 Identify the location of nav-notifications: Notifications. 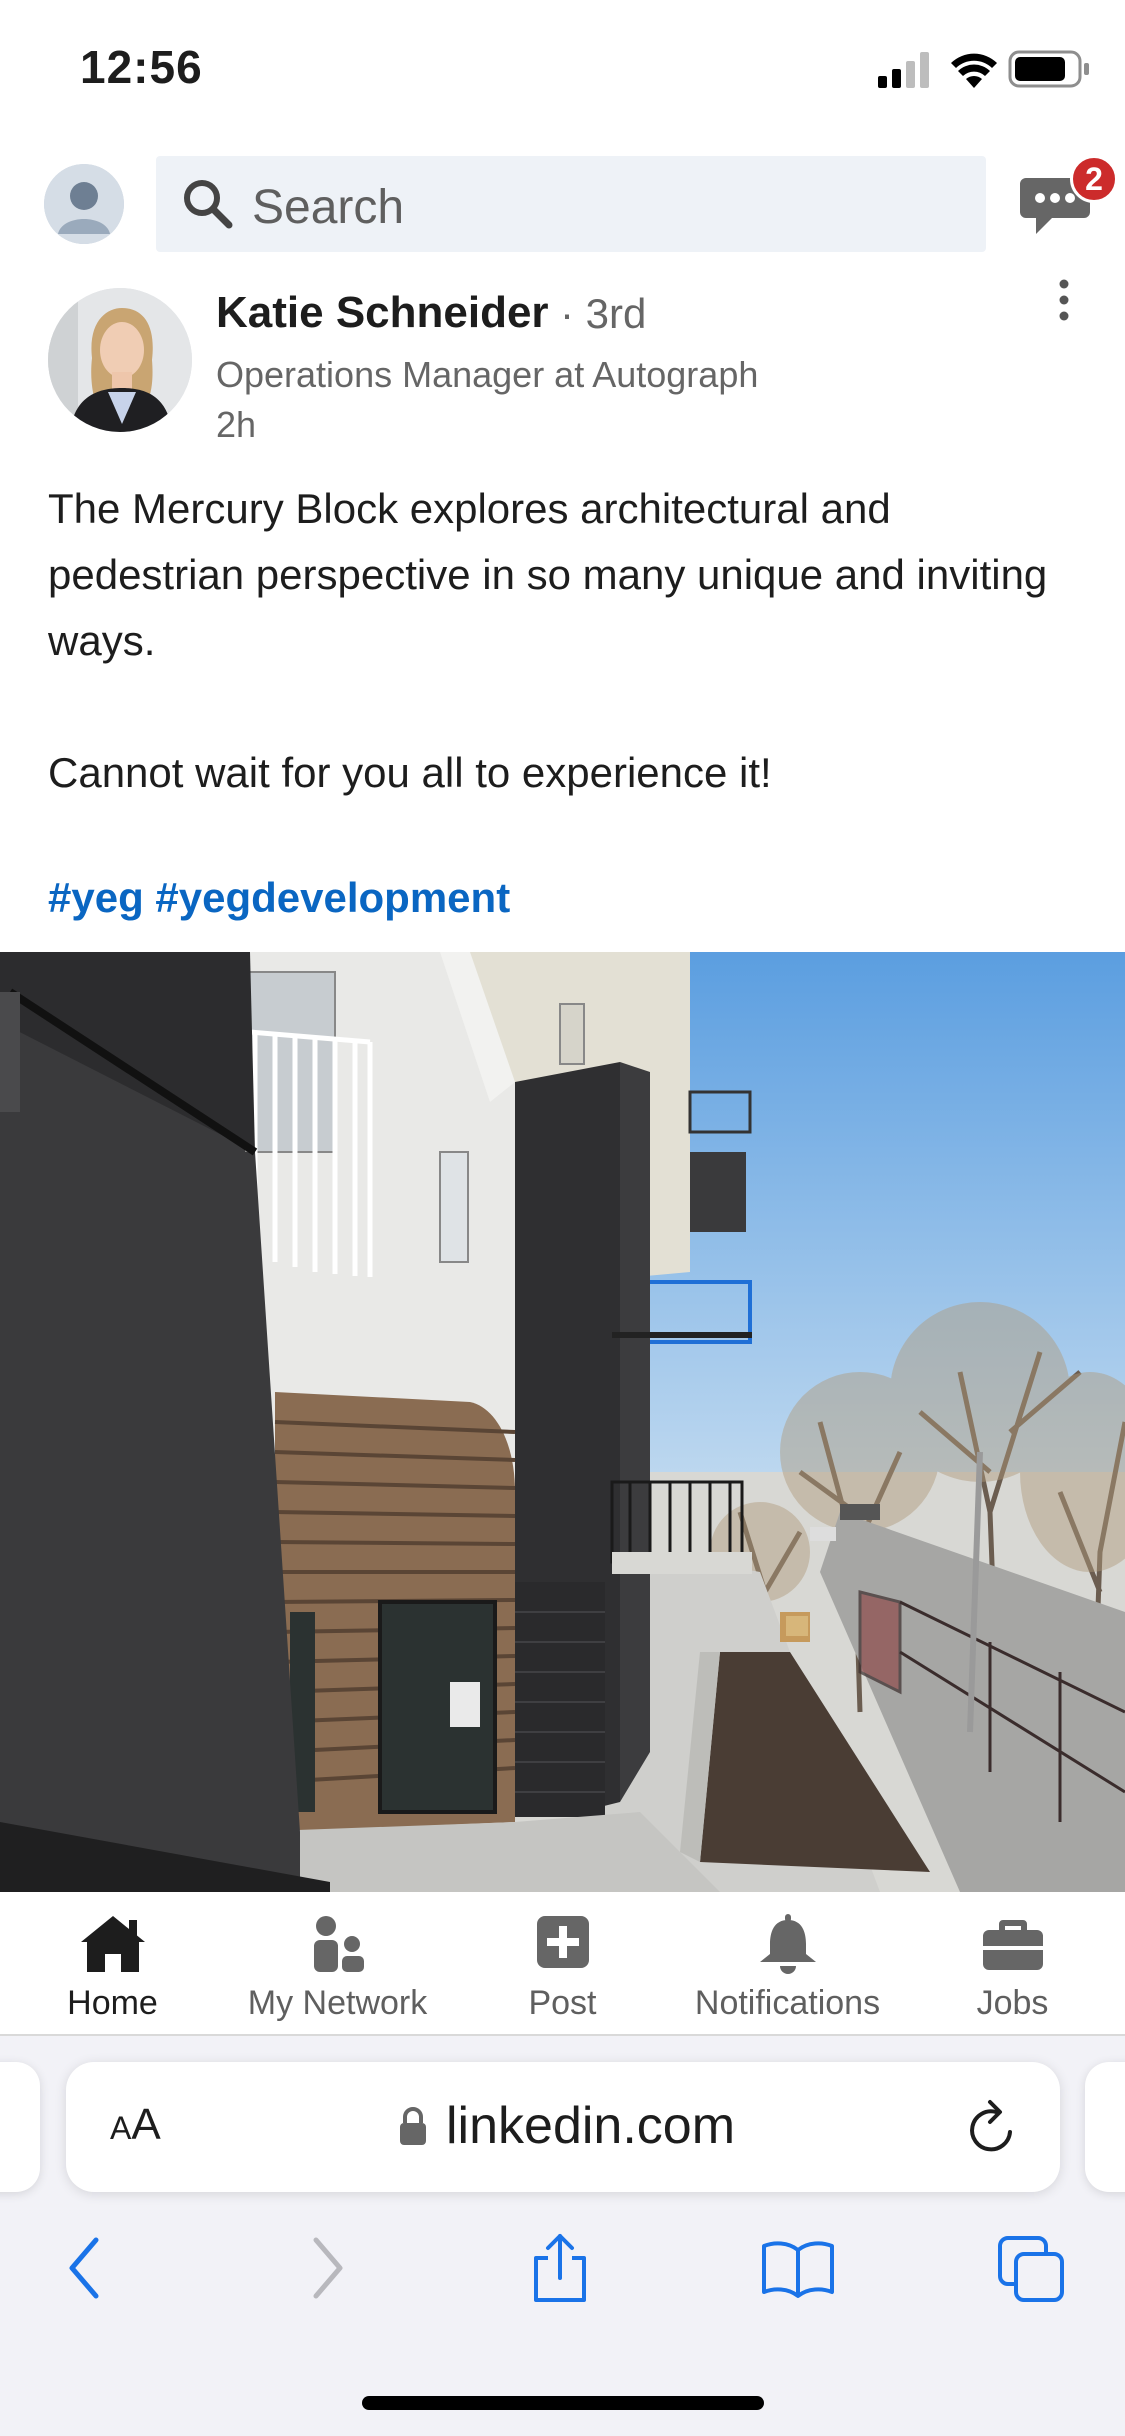
(787, 1964).